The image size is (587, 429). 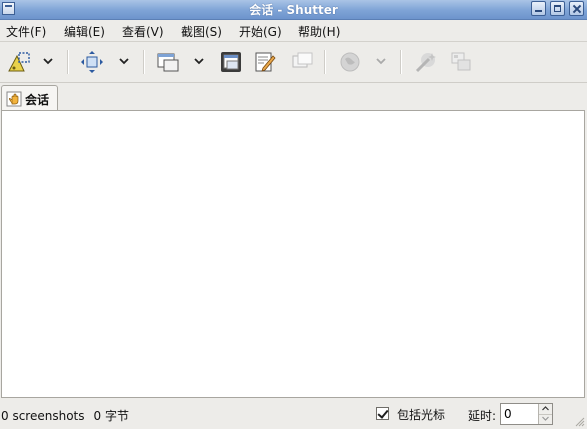 I want to click on window-button, so click(x=168, y=62).